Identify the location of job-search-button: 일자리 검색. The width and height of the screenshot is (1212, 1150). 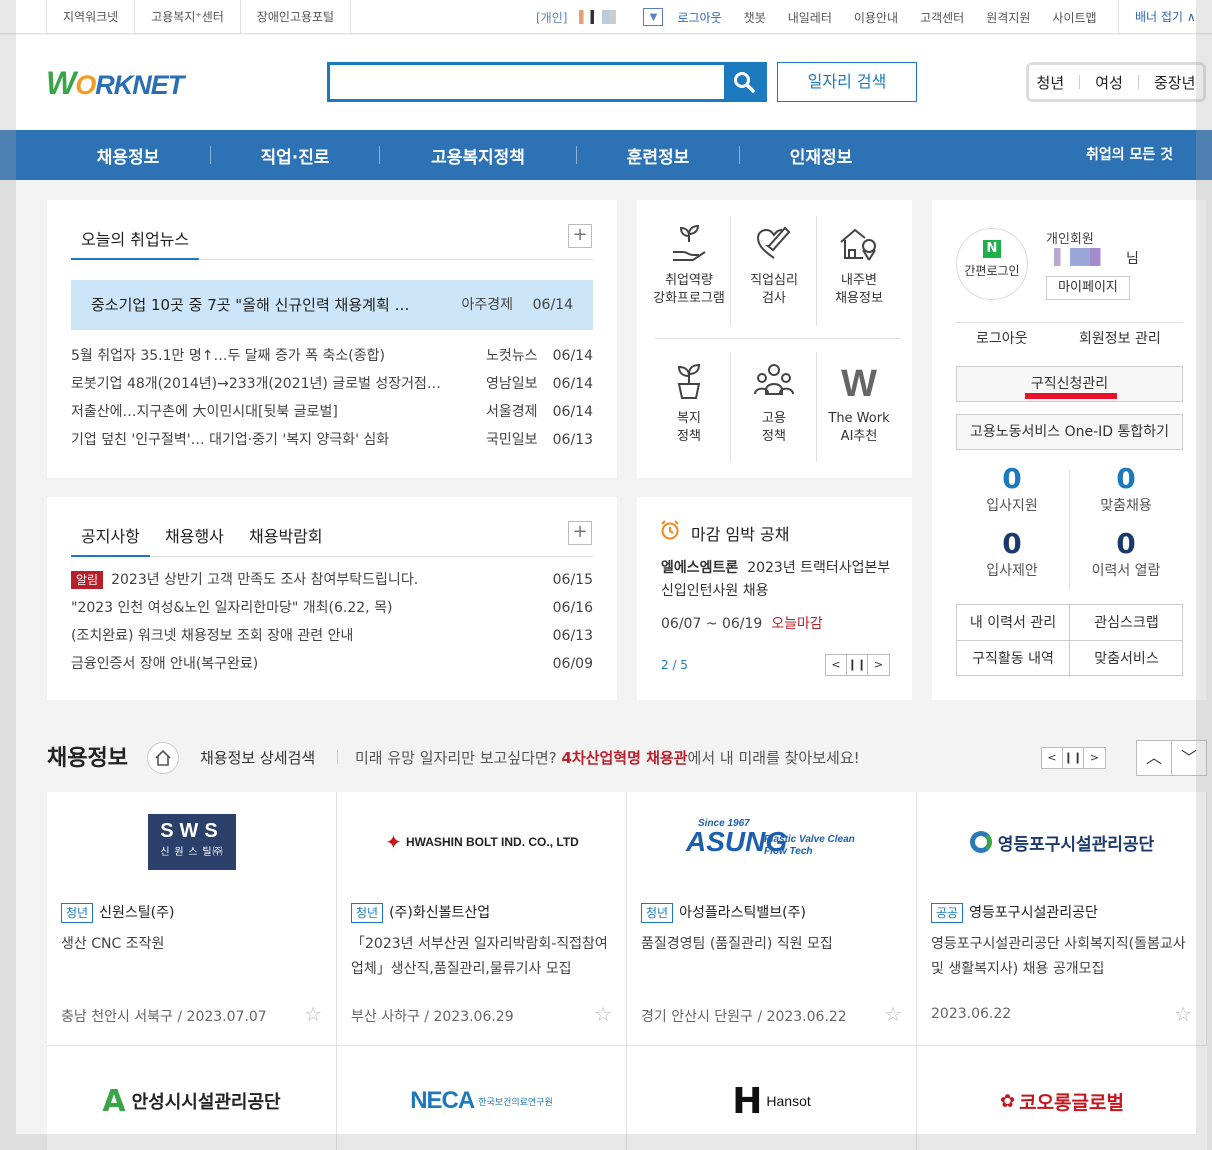
(847, 82).